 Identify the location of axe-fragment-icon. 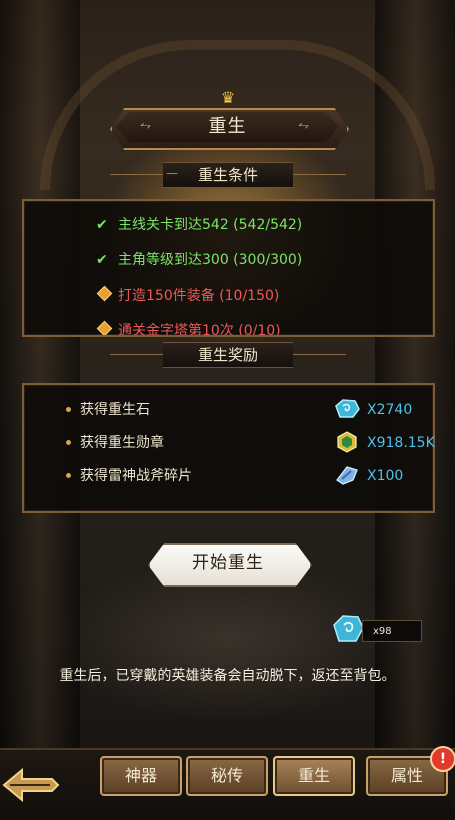
(347, 475).